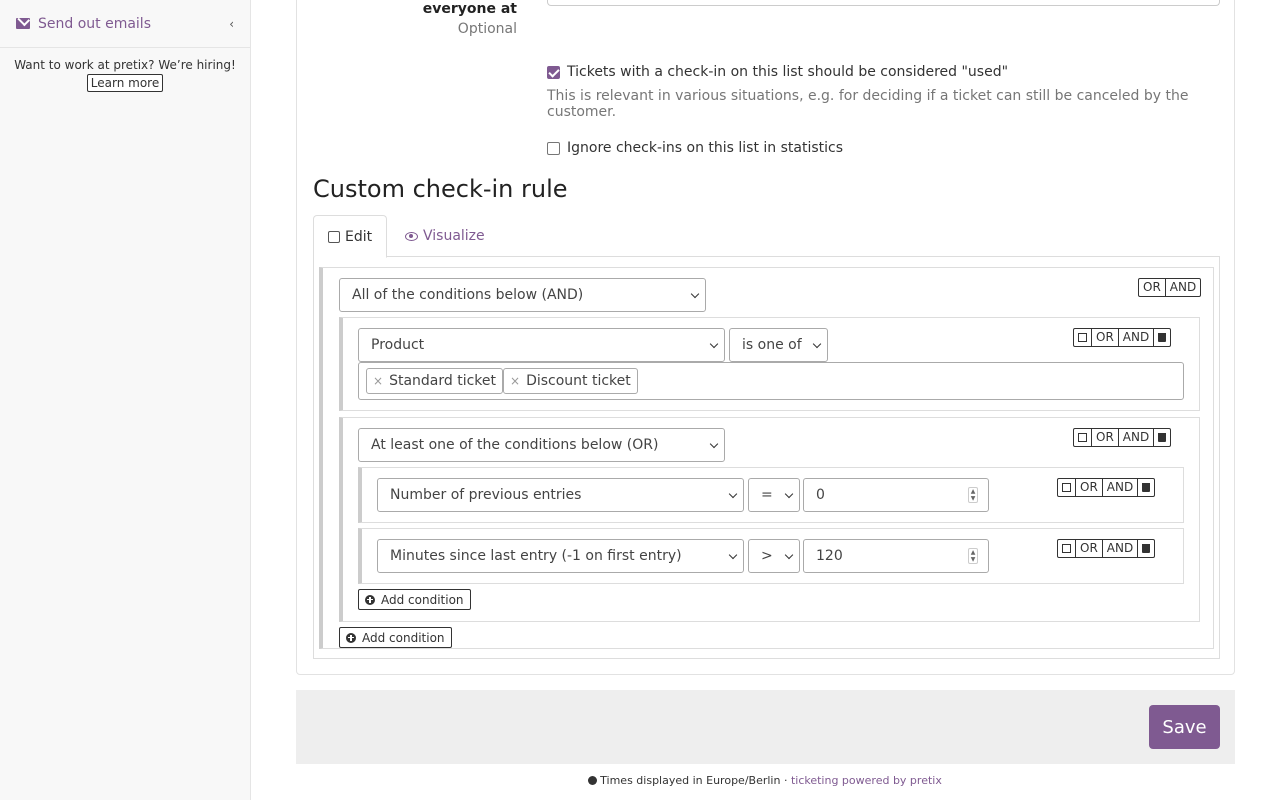 This screenshot has height=800, width=1280. What do you see at coordinates (553, 72) in the screenshot?
I see `consider-used-checkbox` at bounding box center [553, 72].